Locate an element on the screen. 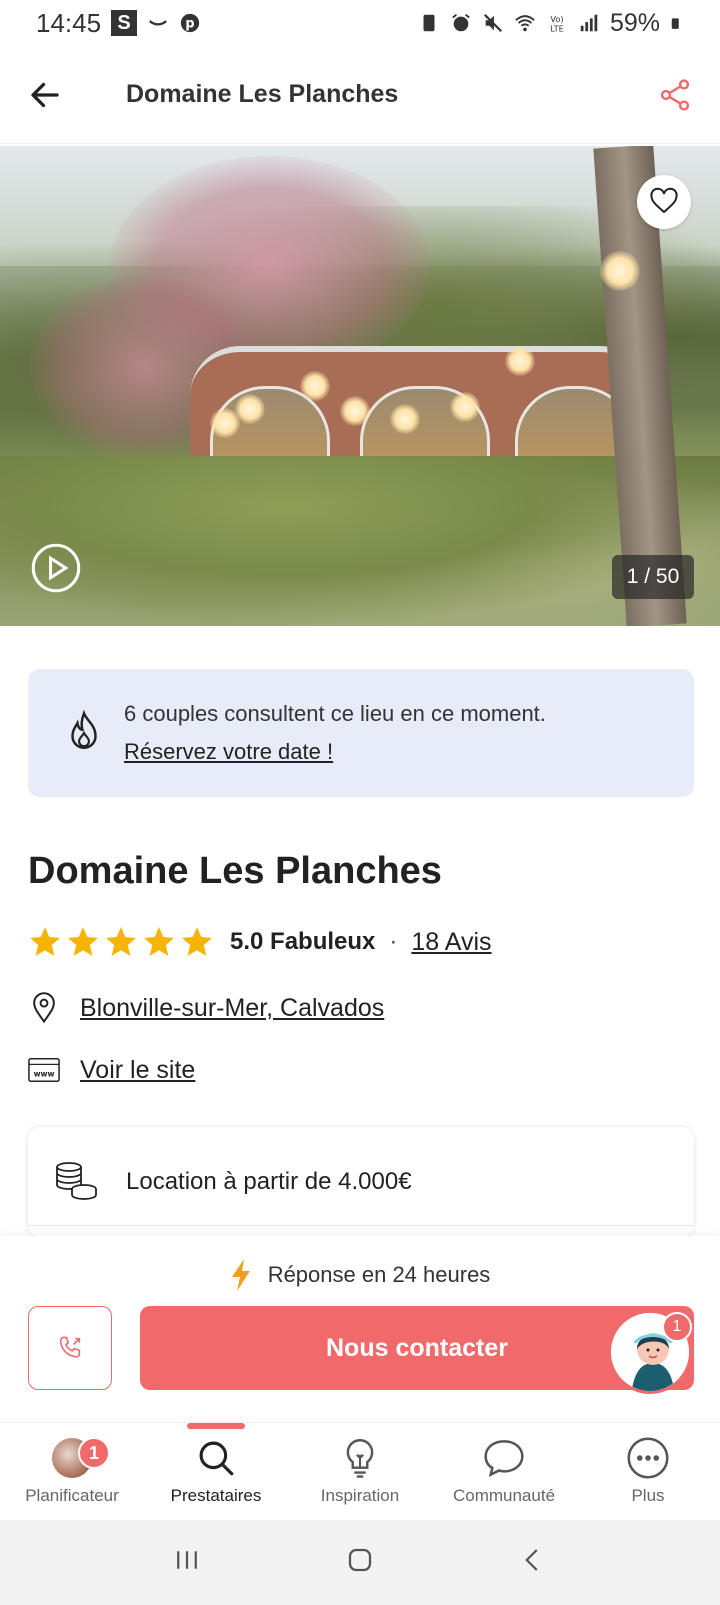  share-icon is located at coordinates (675, 94).